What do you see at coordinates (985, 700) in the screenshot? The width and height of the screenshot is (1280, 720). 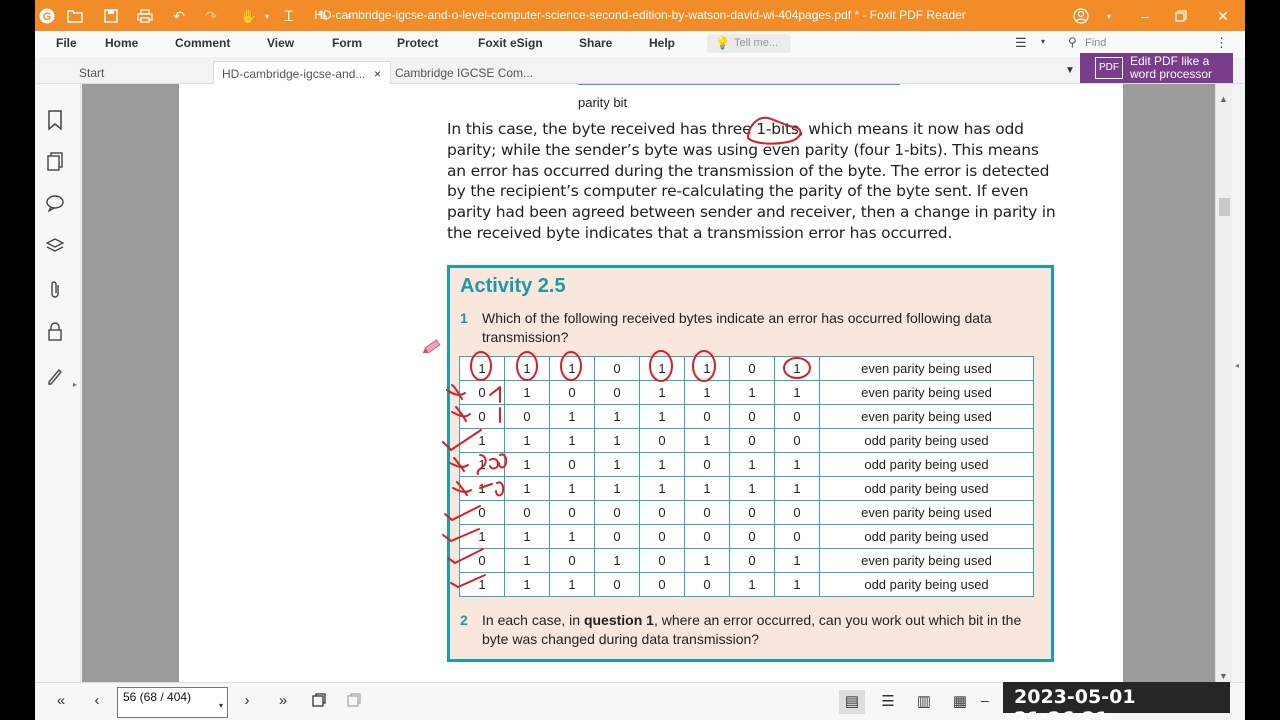 I see `zoom-out-icon: –` at bounding box center [985, 700].